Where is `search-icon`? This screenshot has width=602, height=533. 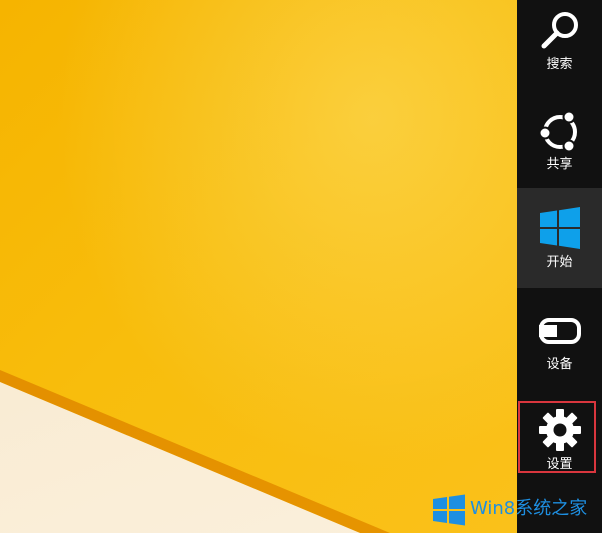
search-icon is located at coordinates (559, 30).